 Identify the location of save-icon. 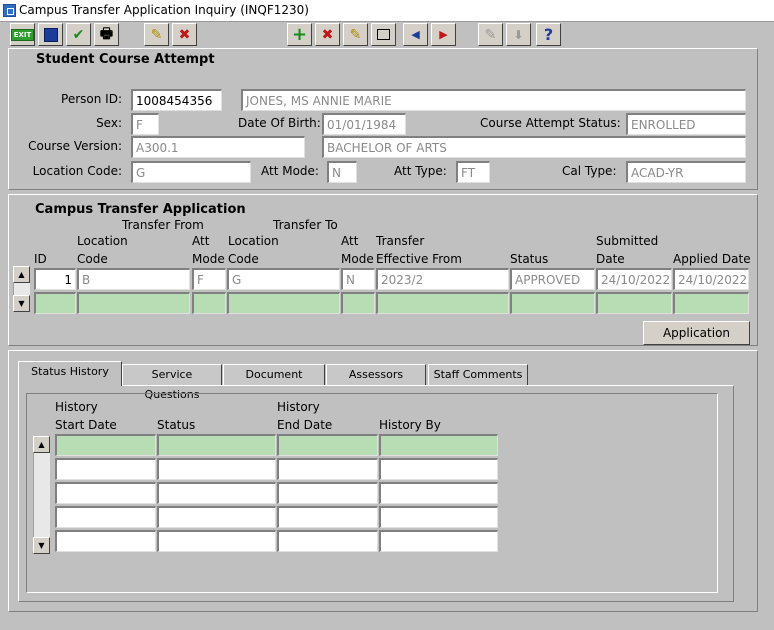
(50, 34).